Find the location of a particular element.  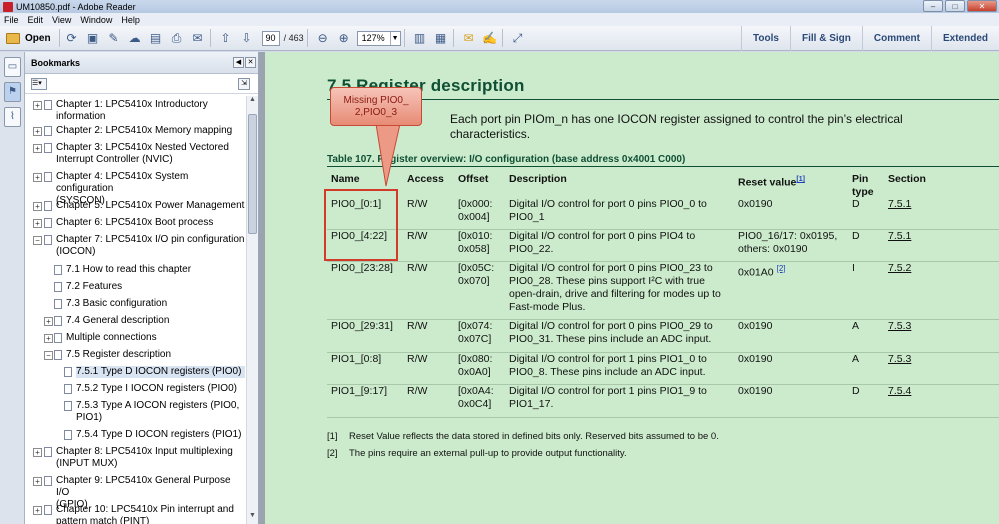

page-number-input: 90 is located at coordinates (270, 38).